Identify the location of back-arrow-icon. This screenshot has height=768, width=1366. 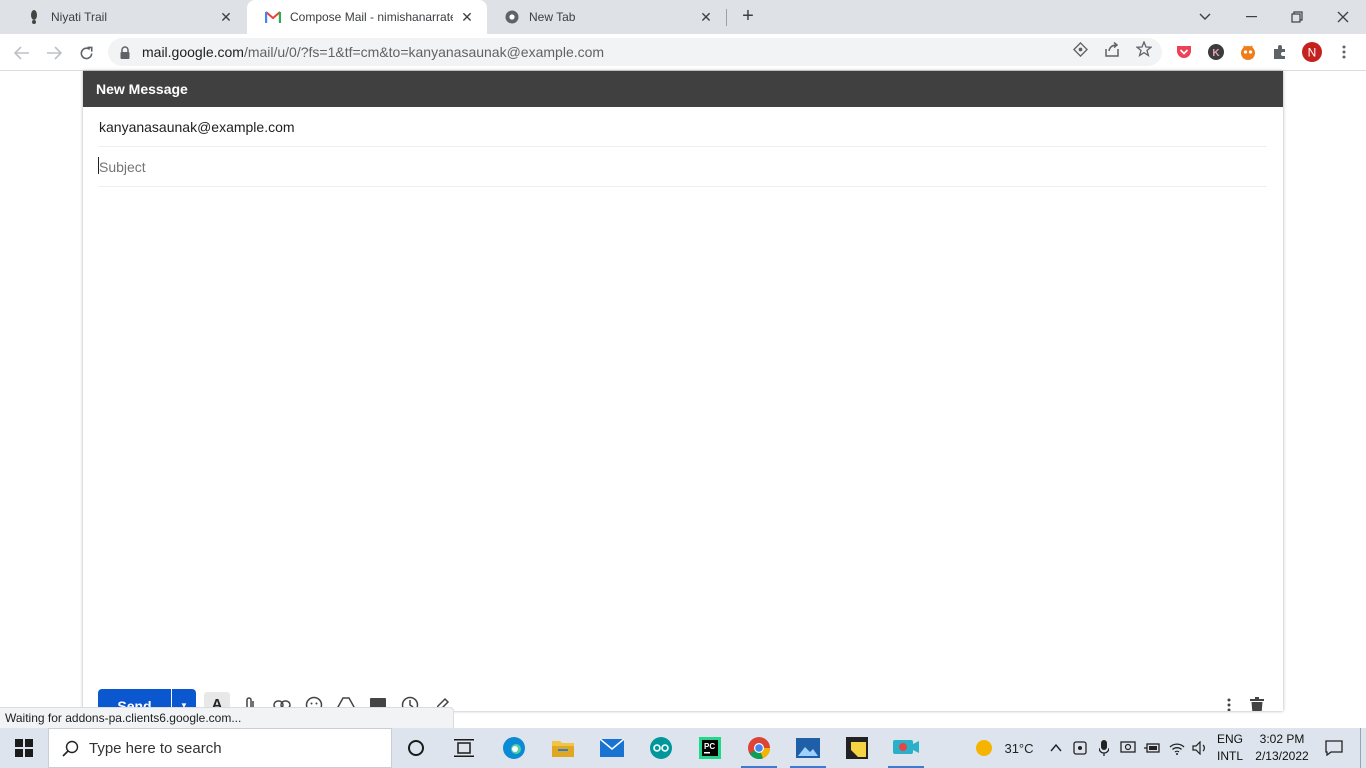
(22, 53).